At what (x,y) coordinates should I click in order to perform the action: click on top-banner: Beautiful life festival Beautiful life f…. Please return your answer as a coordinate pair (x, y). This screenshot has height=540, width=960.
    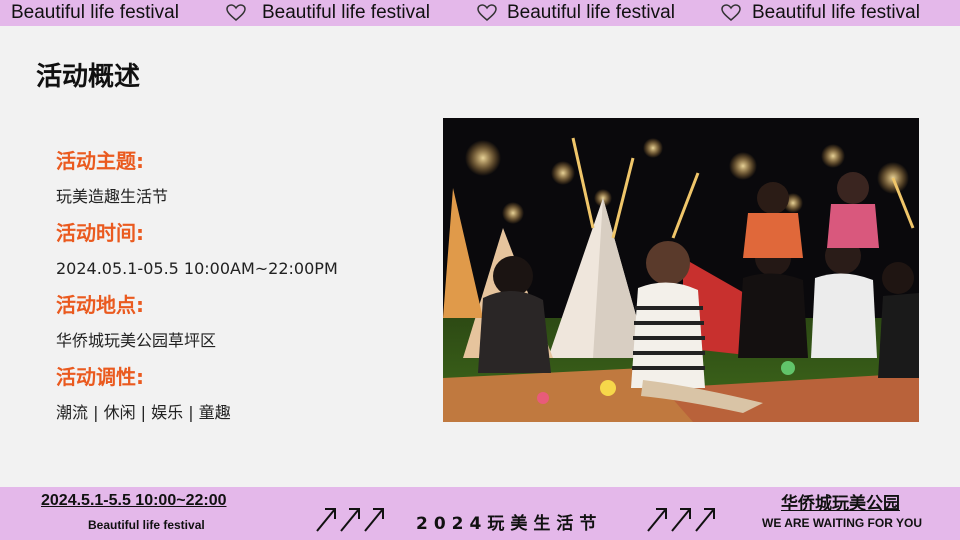
    Looking at the image, I should click on (480, 13).